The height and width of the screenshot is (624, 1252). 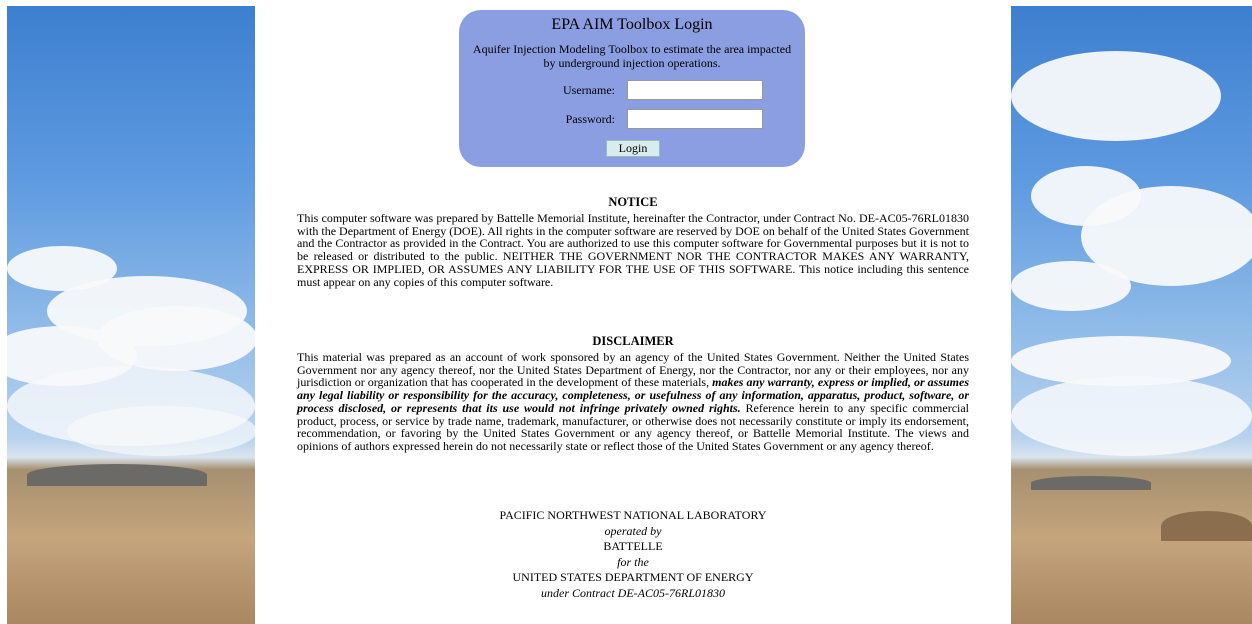 What do you see at coordinates (633, 341) in the screenshot?
I see `disclaimer-heading: DISCLAIMER` at bounding box center [633, 341].